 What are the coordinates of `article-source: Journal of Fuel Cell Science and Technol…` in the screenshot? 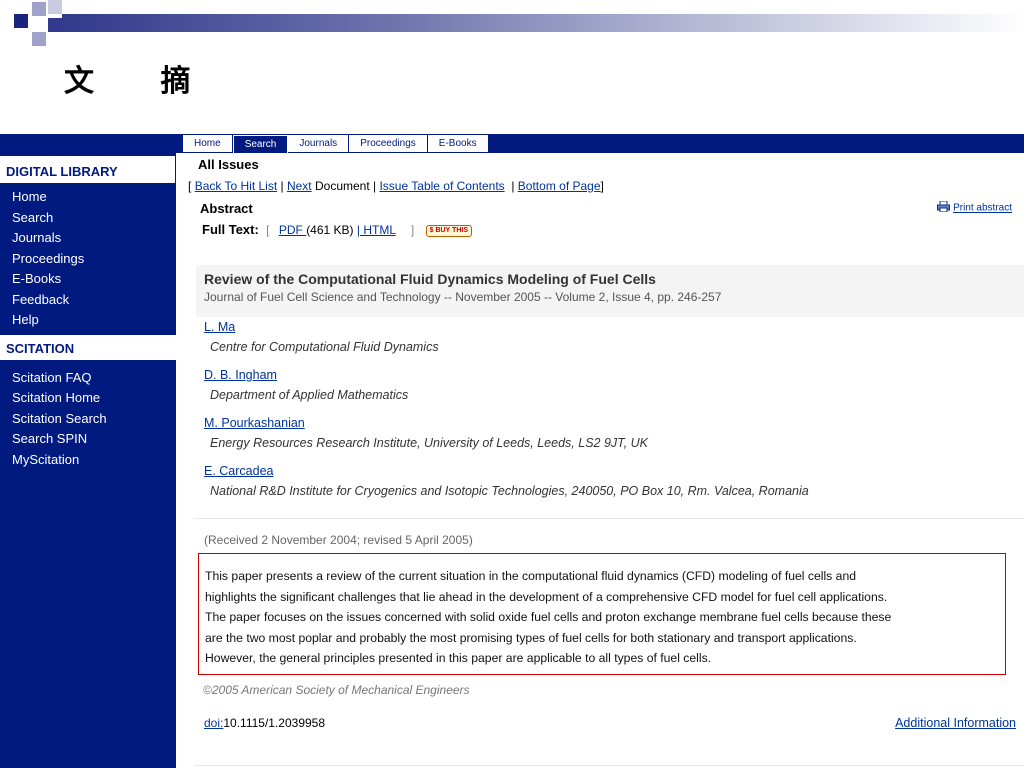 It's located at (463, 297).